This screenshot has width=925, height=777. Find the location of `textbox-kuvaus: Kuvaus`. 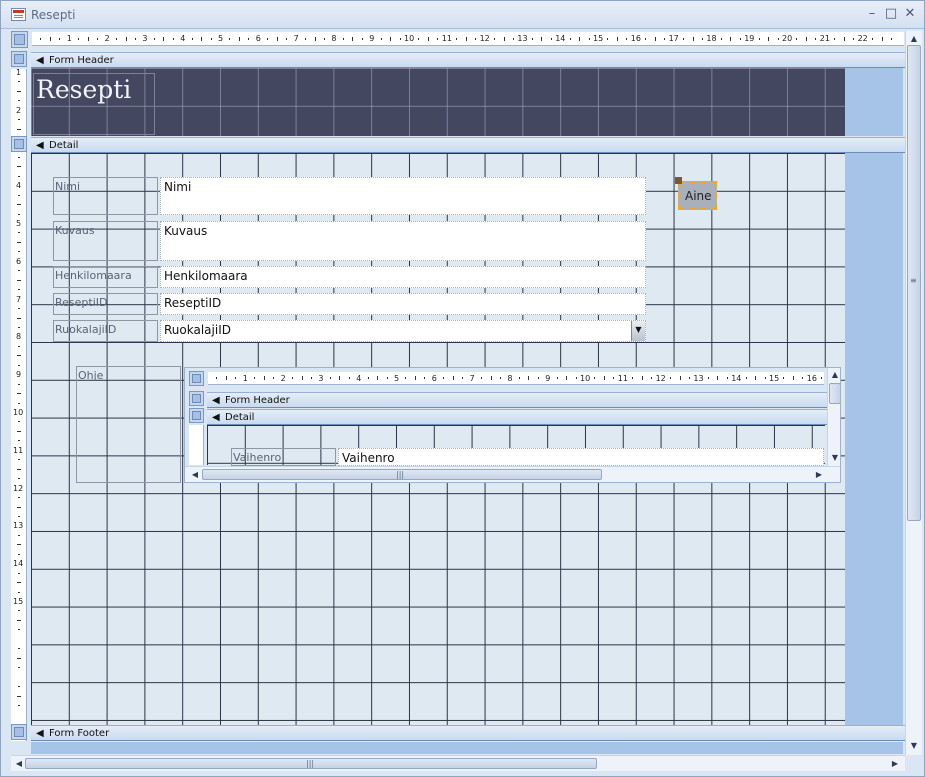

textbox-kuvaus: Kuvaus is located at coordinates (403, 241).